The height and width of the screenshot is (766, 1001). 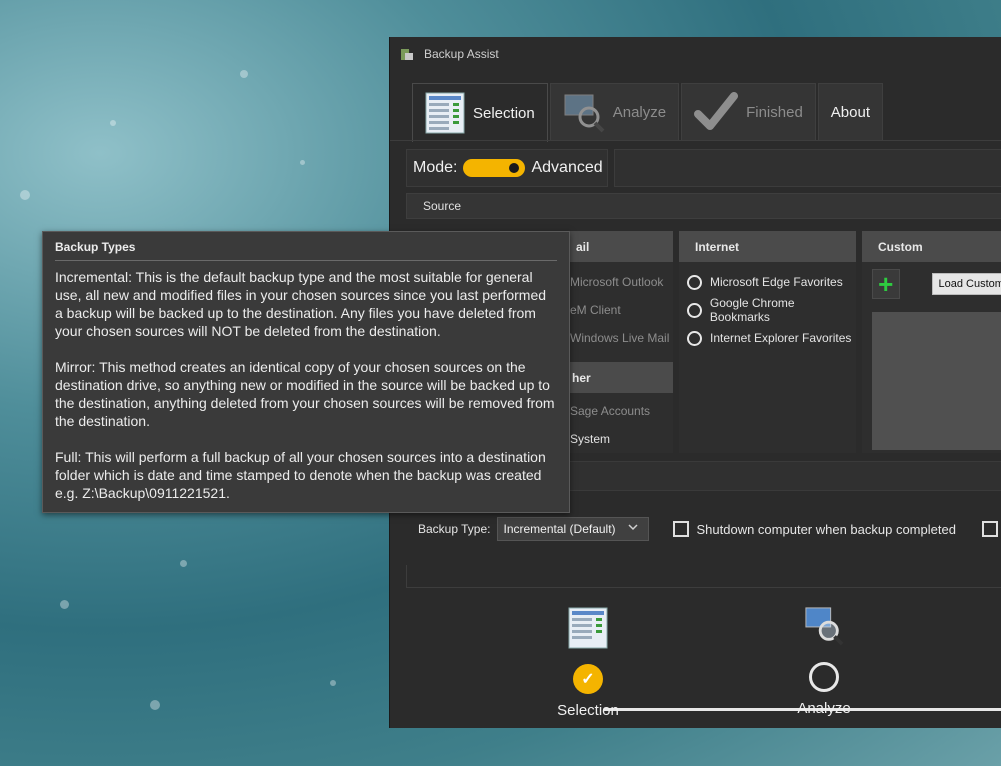 I want to click on internet-item-label: Google Chrome Bookmarks, so click(x=752, y=310).